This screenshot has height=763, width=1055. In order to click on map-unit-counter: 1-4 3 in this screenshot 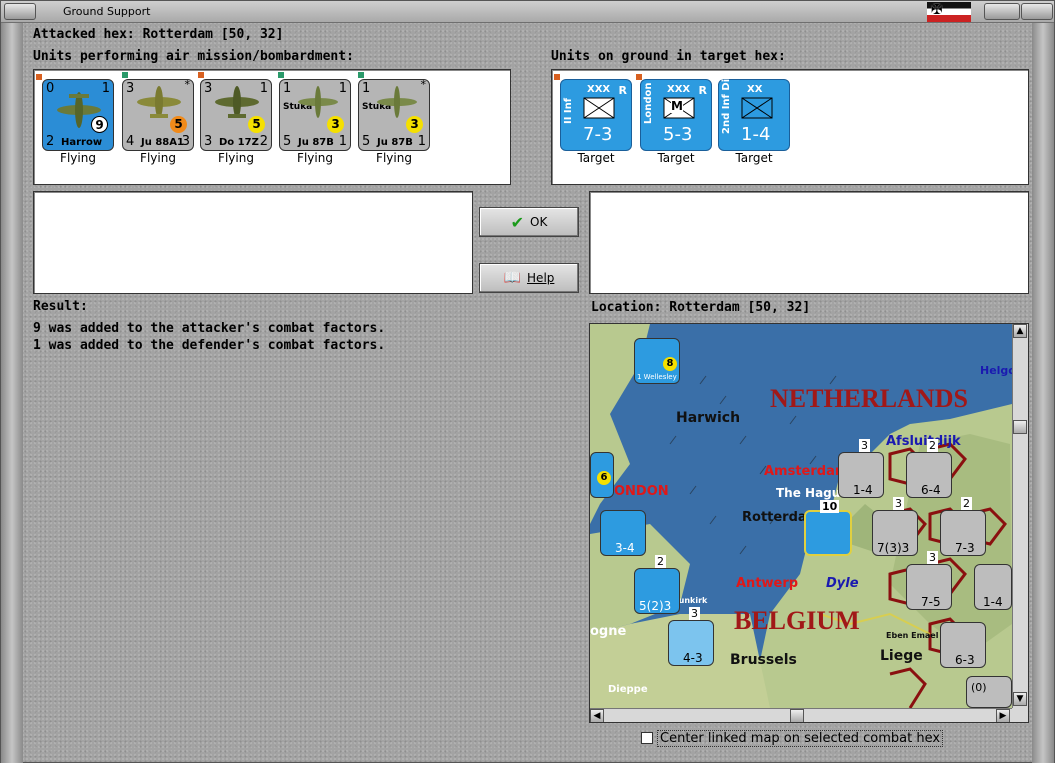, I will do `click(861, 468)`.